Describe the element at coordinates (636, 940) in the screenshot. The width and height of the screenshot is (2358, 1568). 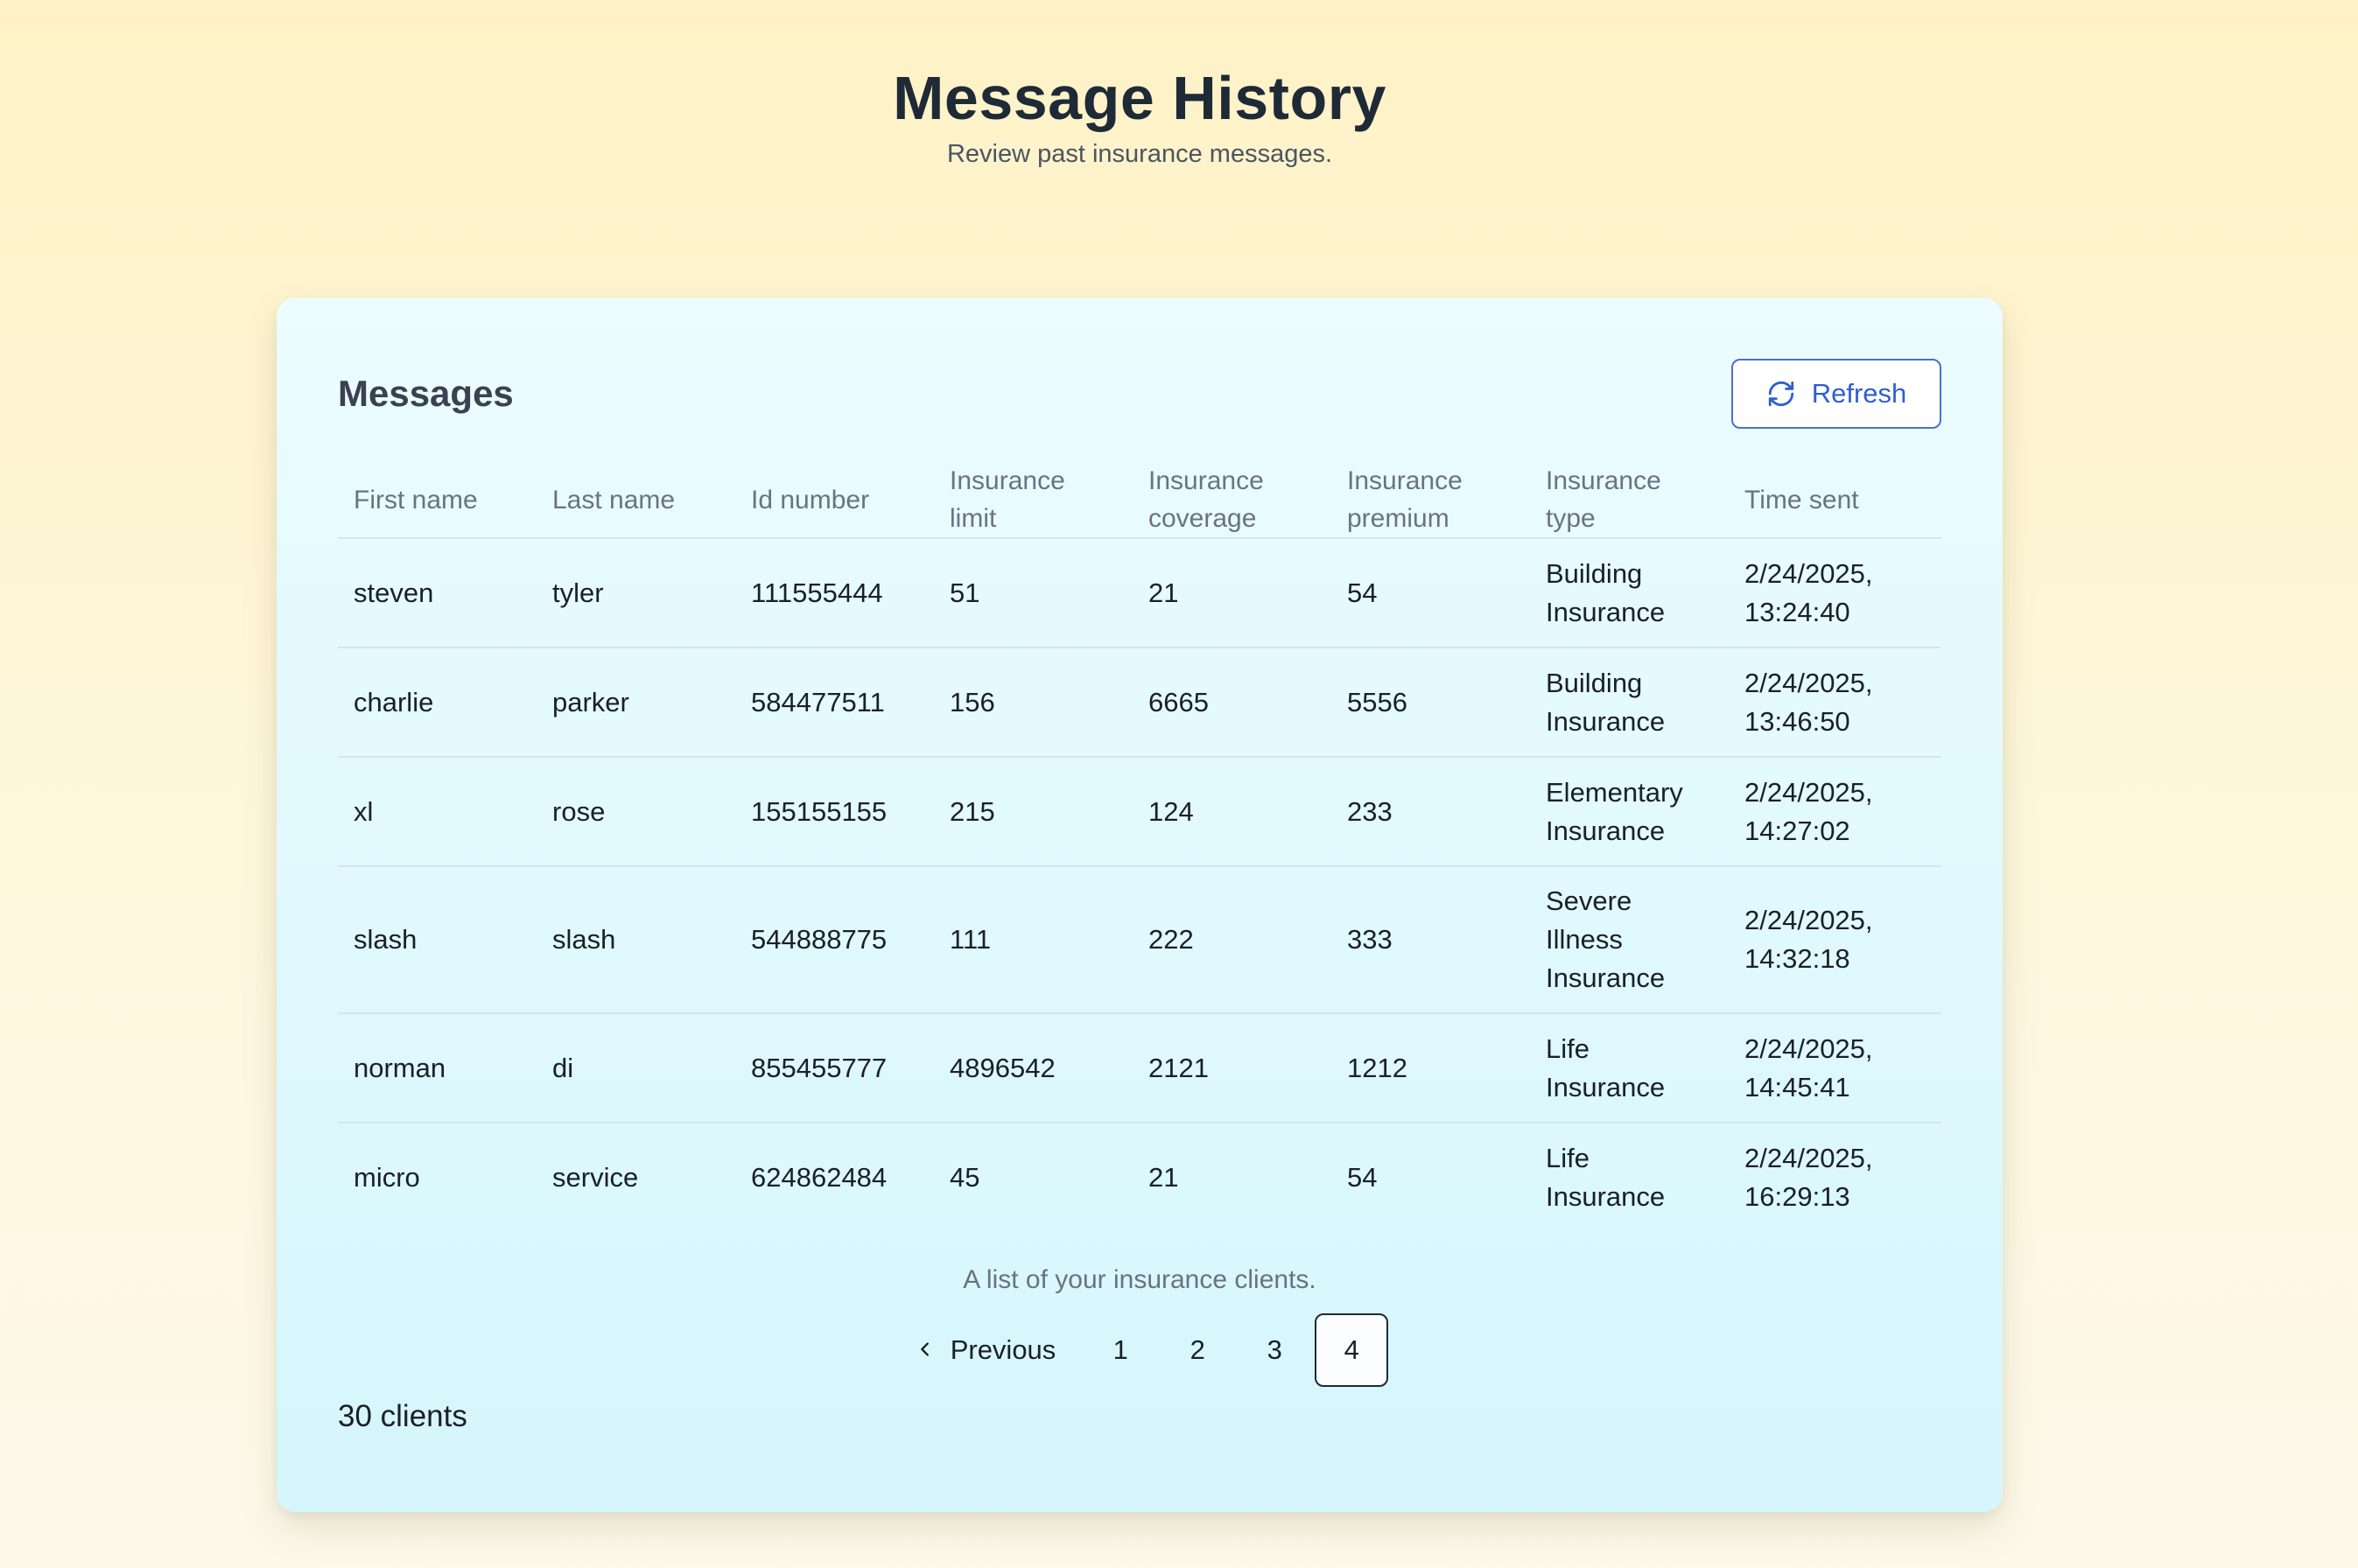
I see `cell-last-name: slash` at that location.